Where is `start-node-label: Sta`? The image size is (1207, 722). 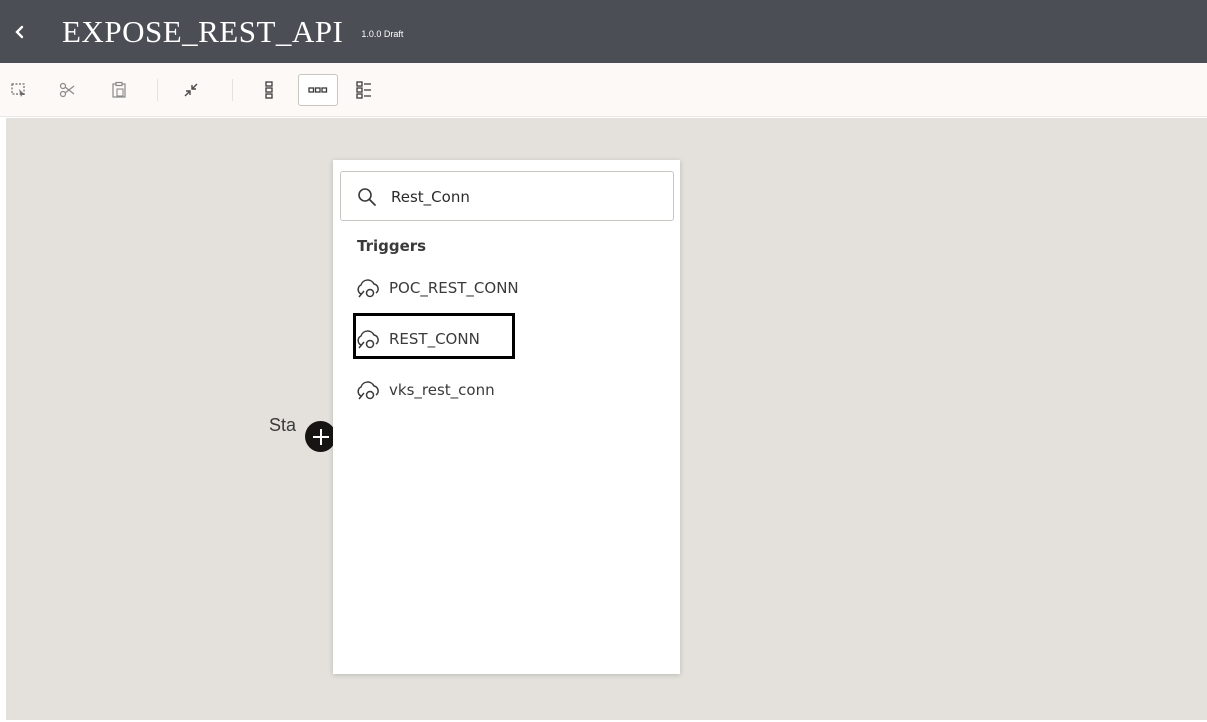 start-node-label: Sta is located at coordinates (283, 425).